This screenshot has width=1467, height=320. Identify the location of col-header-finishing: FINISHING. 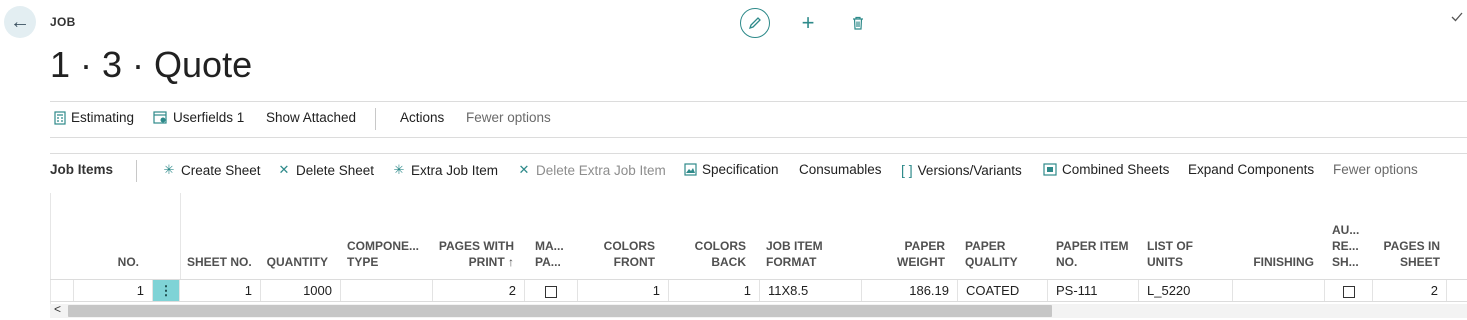
(1272, 262).